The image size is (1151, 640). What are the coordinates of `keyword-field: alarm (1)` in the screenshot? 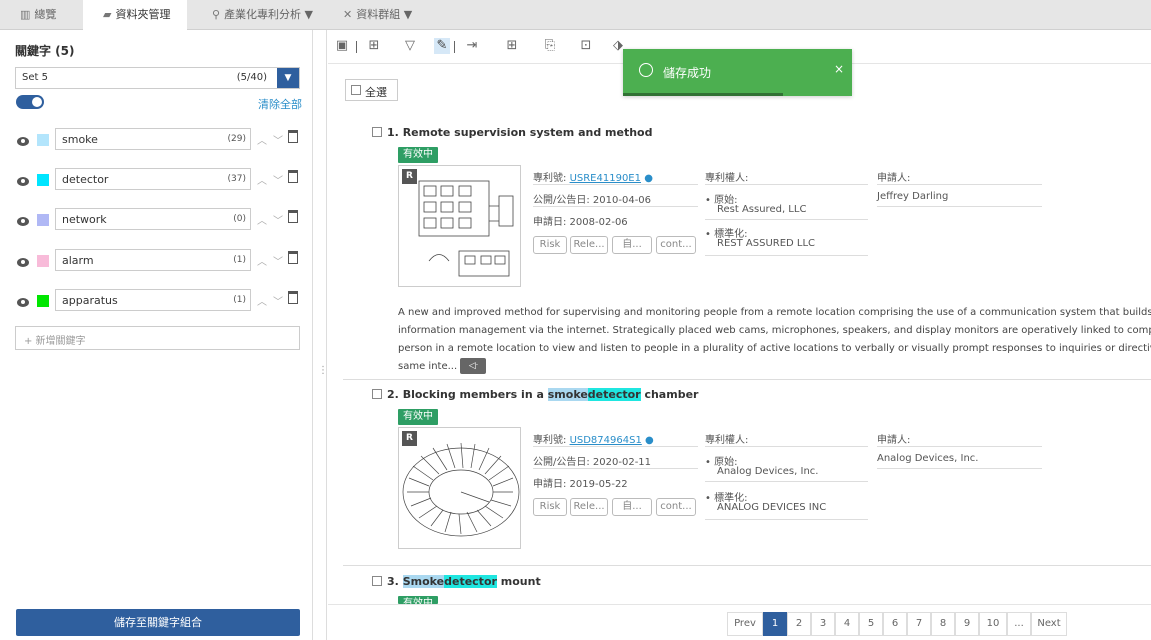 It's located at (153, 260).